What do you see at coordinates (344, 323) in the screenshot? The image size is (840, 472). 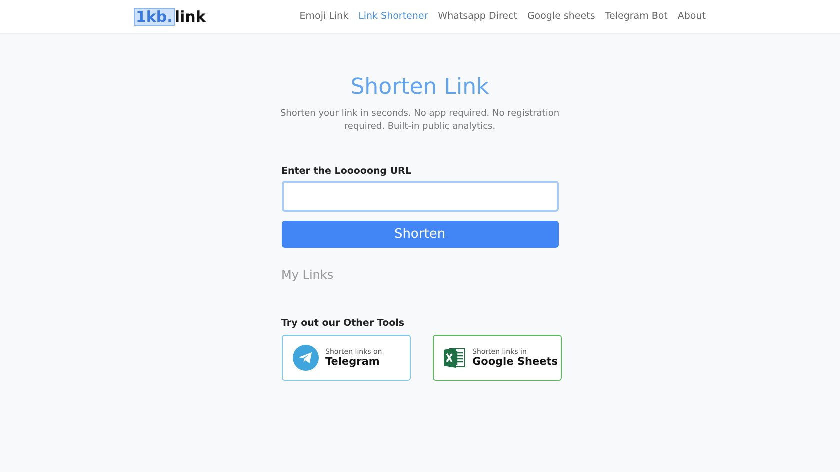 I see `section-heading: Try out our Other Tools` at bounding box center [344, 323].